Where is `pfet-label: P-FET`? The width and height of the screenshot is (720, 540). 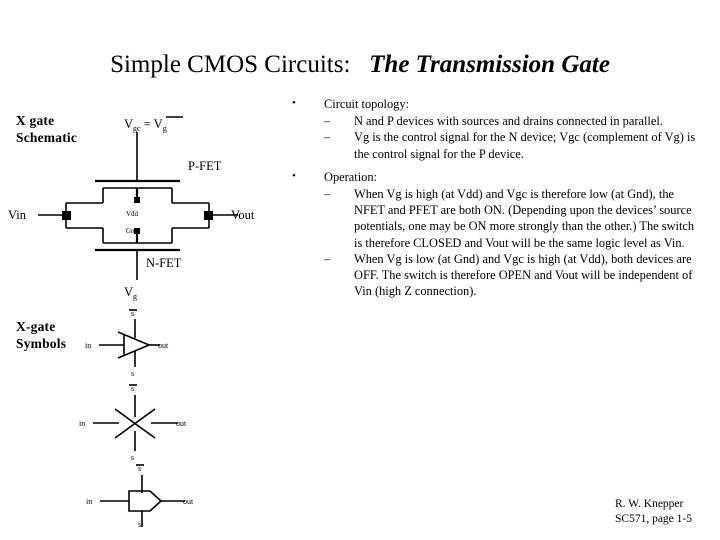 pfet-label: P-FET is located at coordinates (205, 166).